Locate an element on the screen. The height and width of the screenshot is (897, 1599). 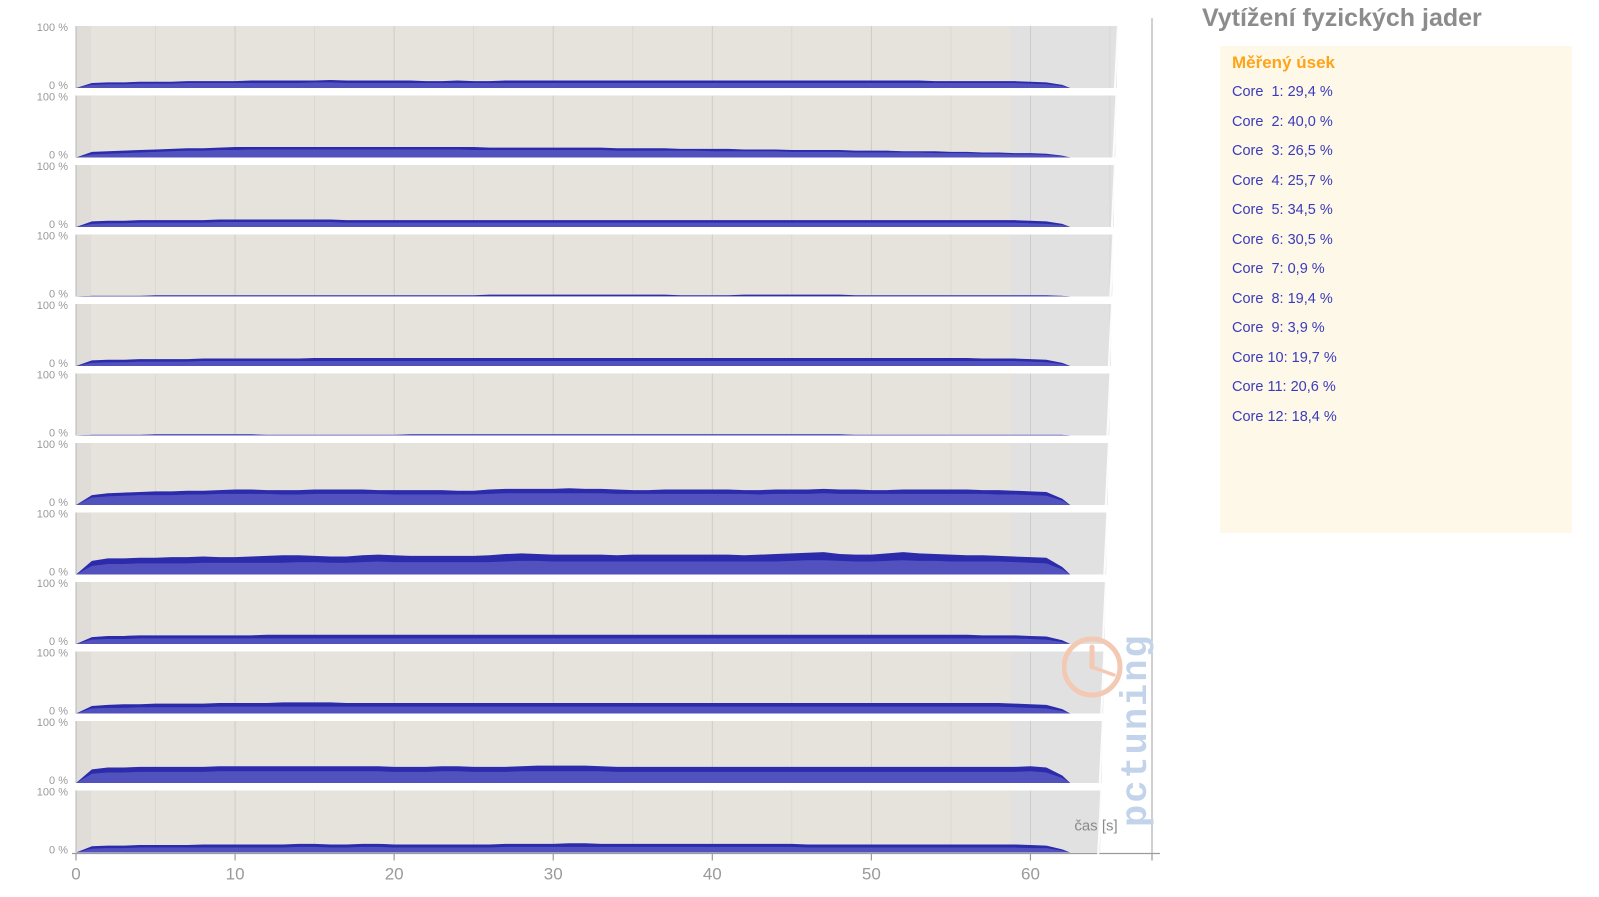
legend-item: Core 3: 26,5 % is located at coordinates (1282, 151).